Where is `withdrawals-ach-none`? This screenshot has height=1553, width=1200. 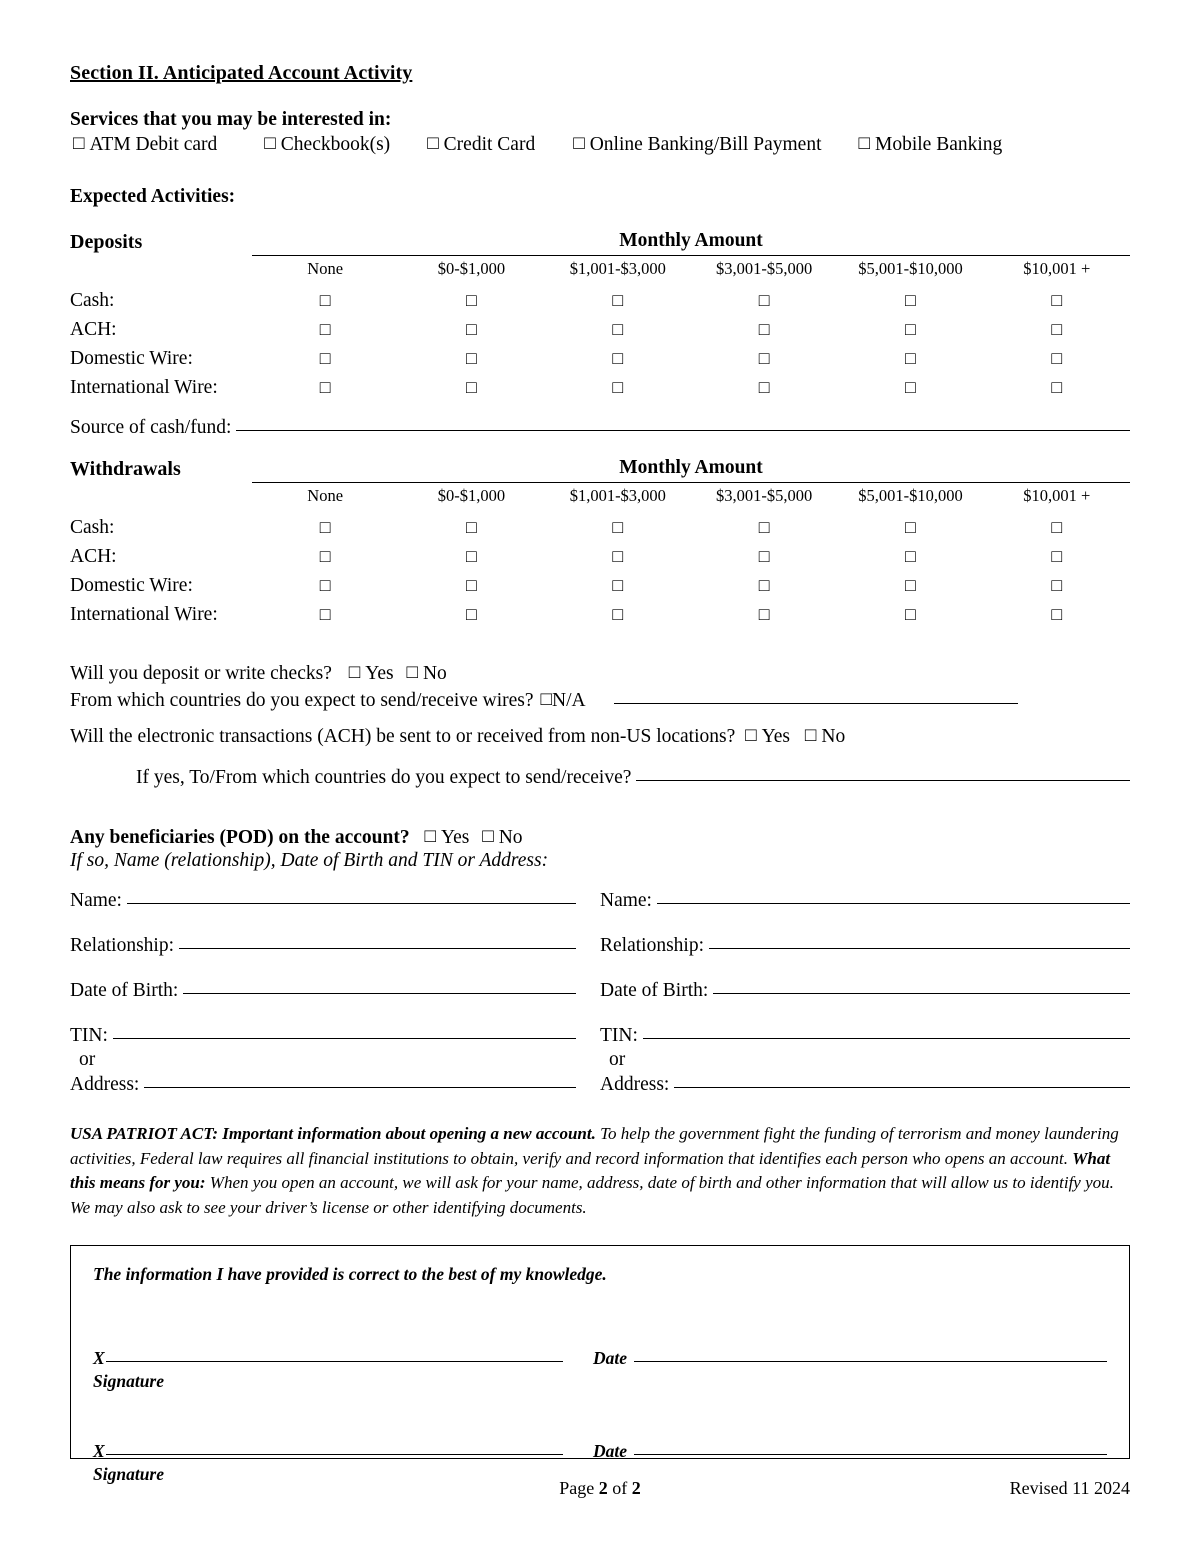 withdrawals-ach-none is located at coordinates (325, 556).